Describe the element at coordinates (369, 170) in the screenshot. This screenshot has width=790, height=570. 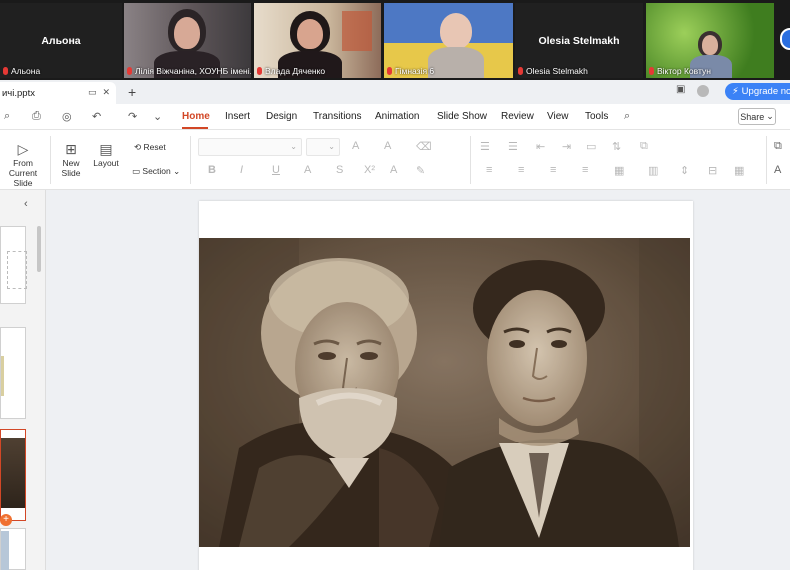
I see `superscript-icon: X²` at that location.